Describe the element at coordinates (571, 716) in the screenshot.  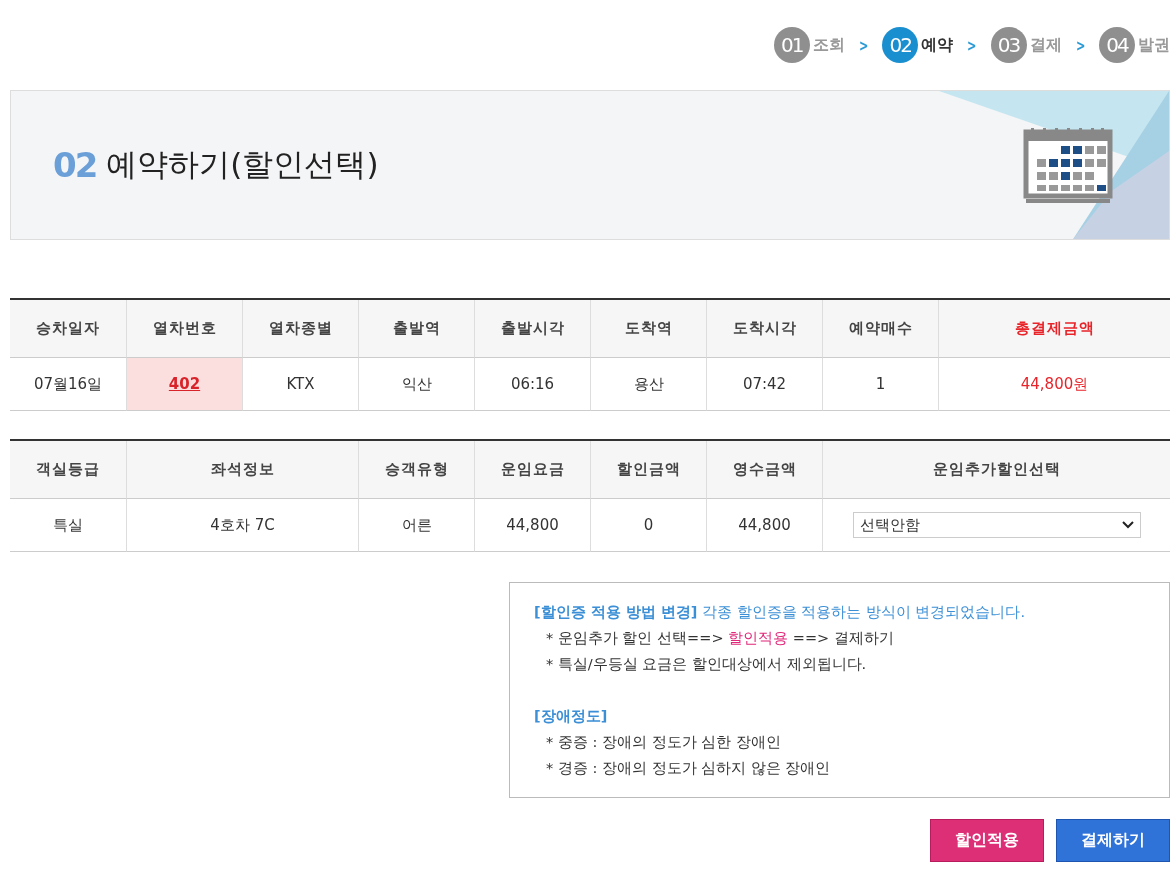
I see `notice-heading: [장애정도]` at that location.